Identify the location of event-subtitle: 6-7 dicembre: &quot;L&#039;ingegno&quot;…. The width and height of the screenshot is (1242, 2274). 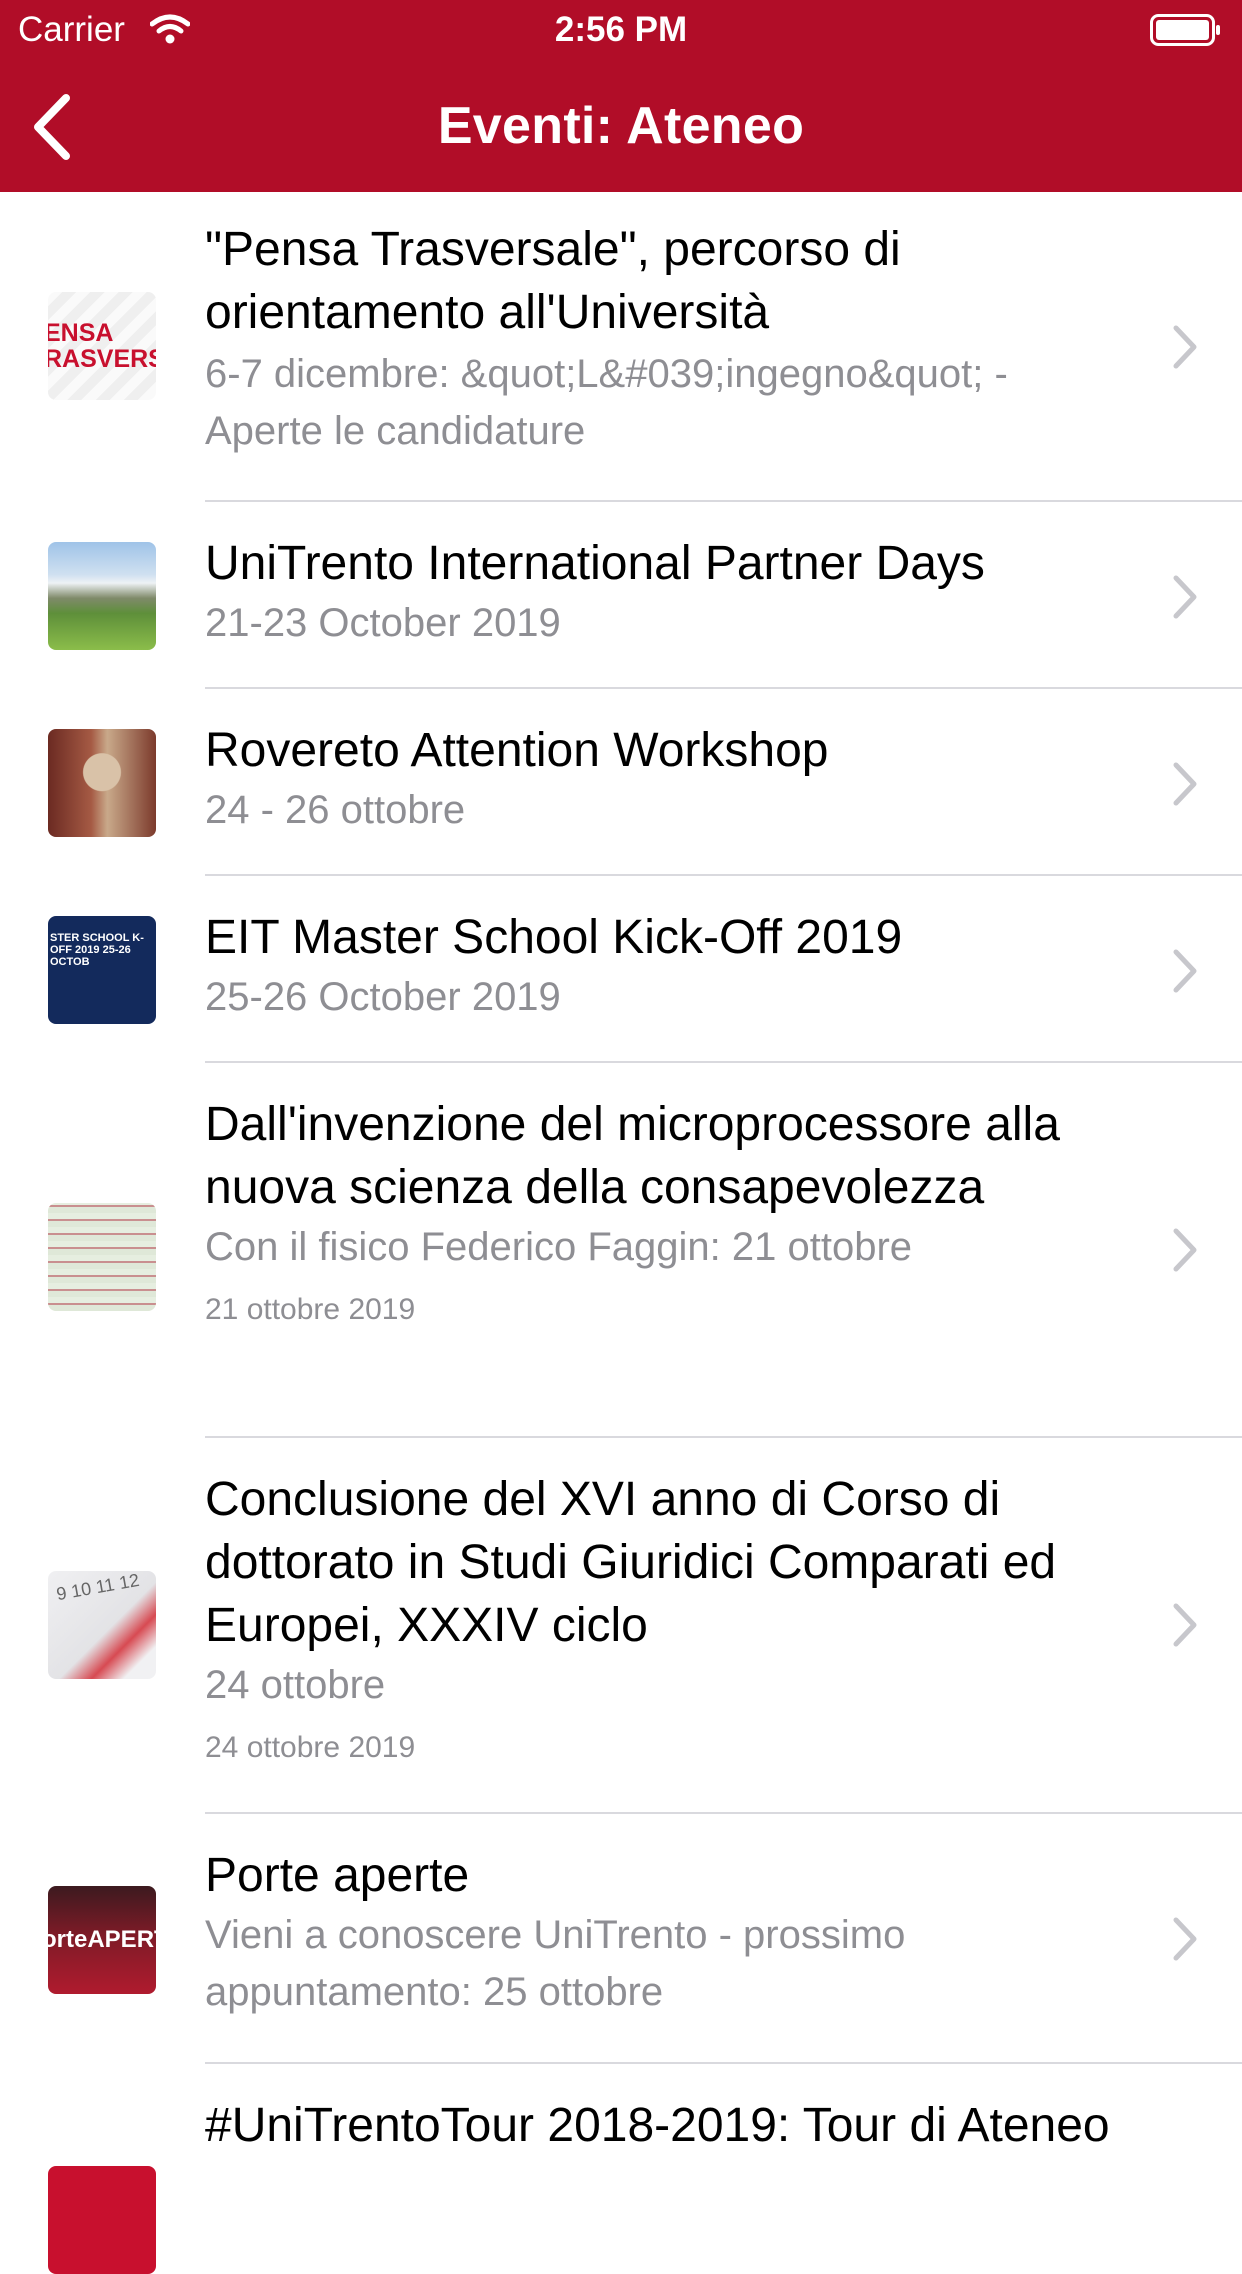
(606, 402).